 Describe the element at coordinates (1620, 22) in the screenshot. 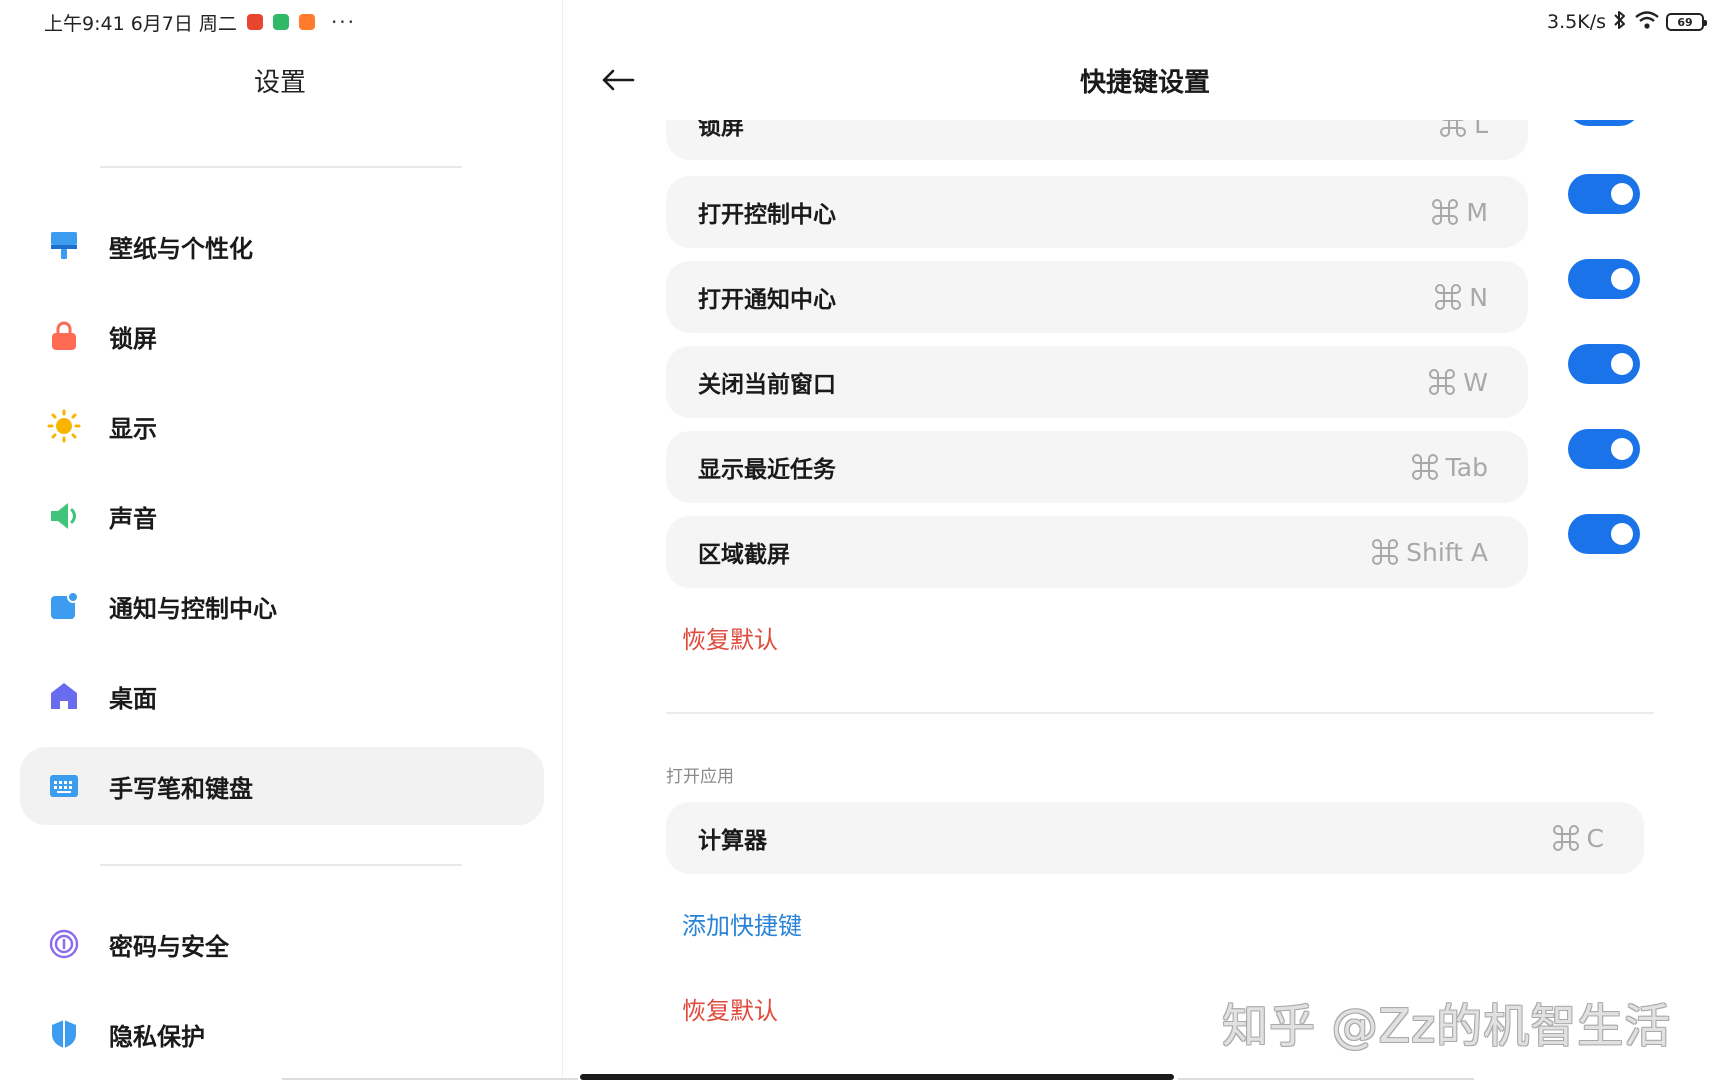

I see `bluetooth-icon` at that location.